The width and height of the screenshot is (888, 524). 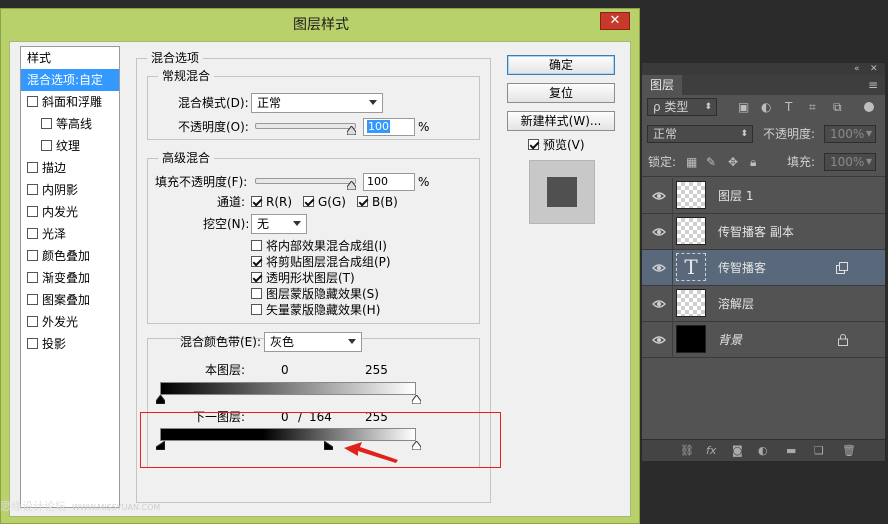 What do you see at coordinates (70, 58) in the screenshot?
I see `style-list-header: 样式` at bounding box center [70, 58].